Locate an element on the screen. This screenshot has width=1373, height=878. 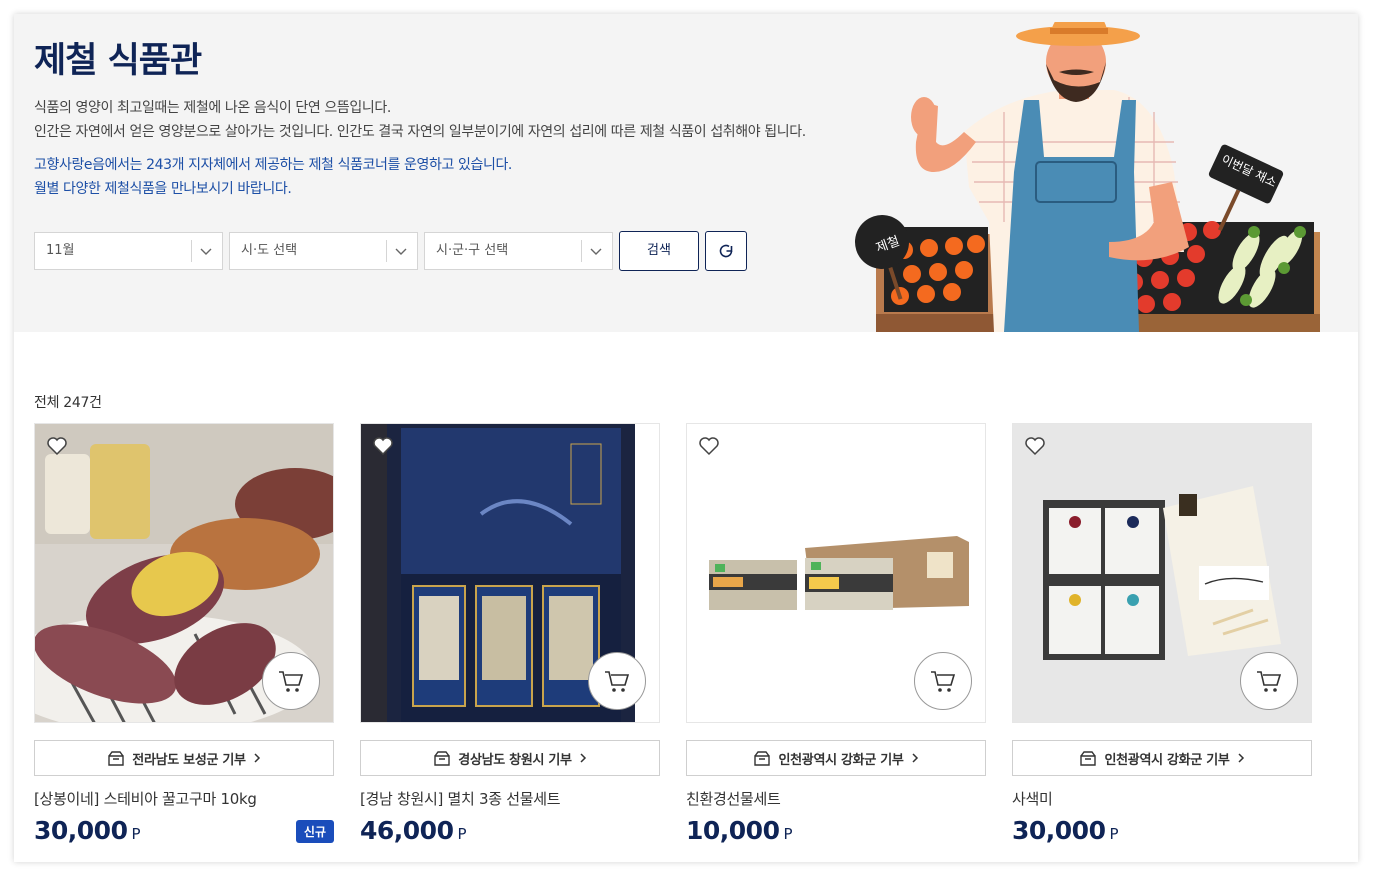
city-select-value: 시·군·구 선택 is located at coordinates (472, 250).